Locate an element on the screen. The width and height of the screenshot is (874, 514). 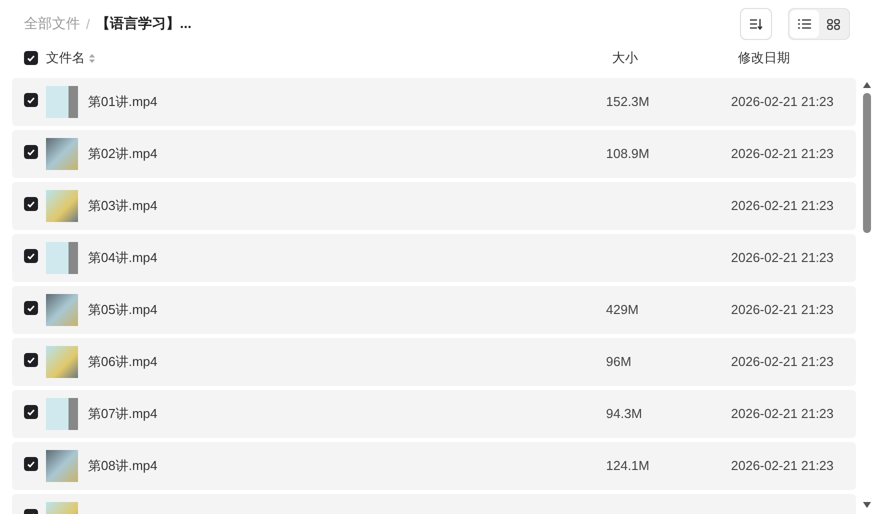
file-row: 第06讲.mp4 96M 2026-02-21 21:23 is located at coordinates (434, 362).